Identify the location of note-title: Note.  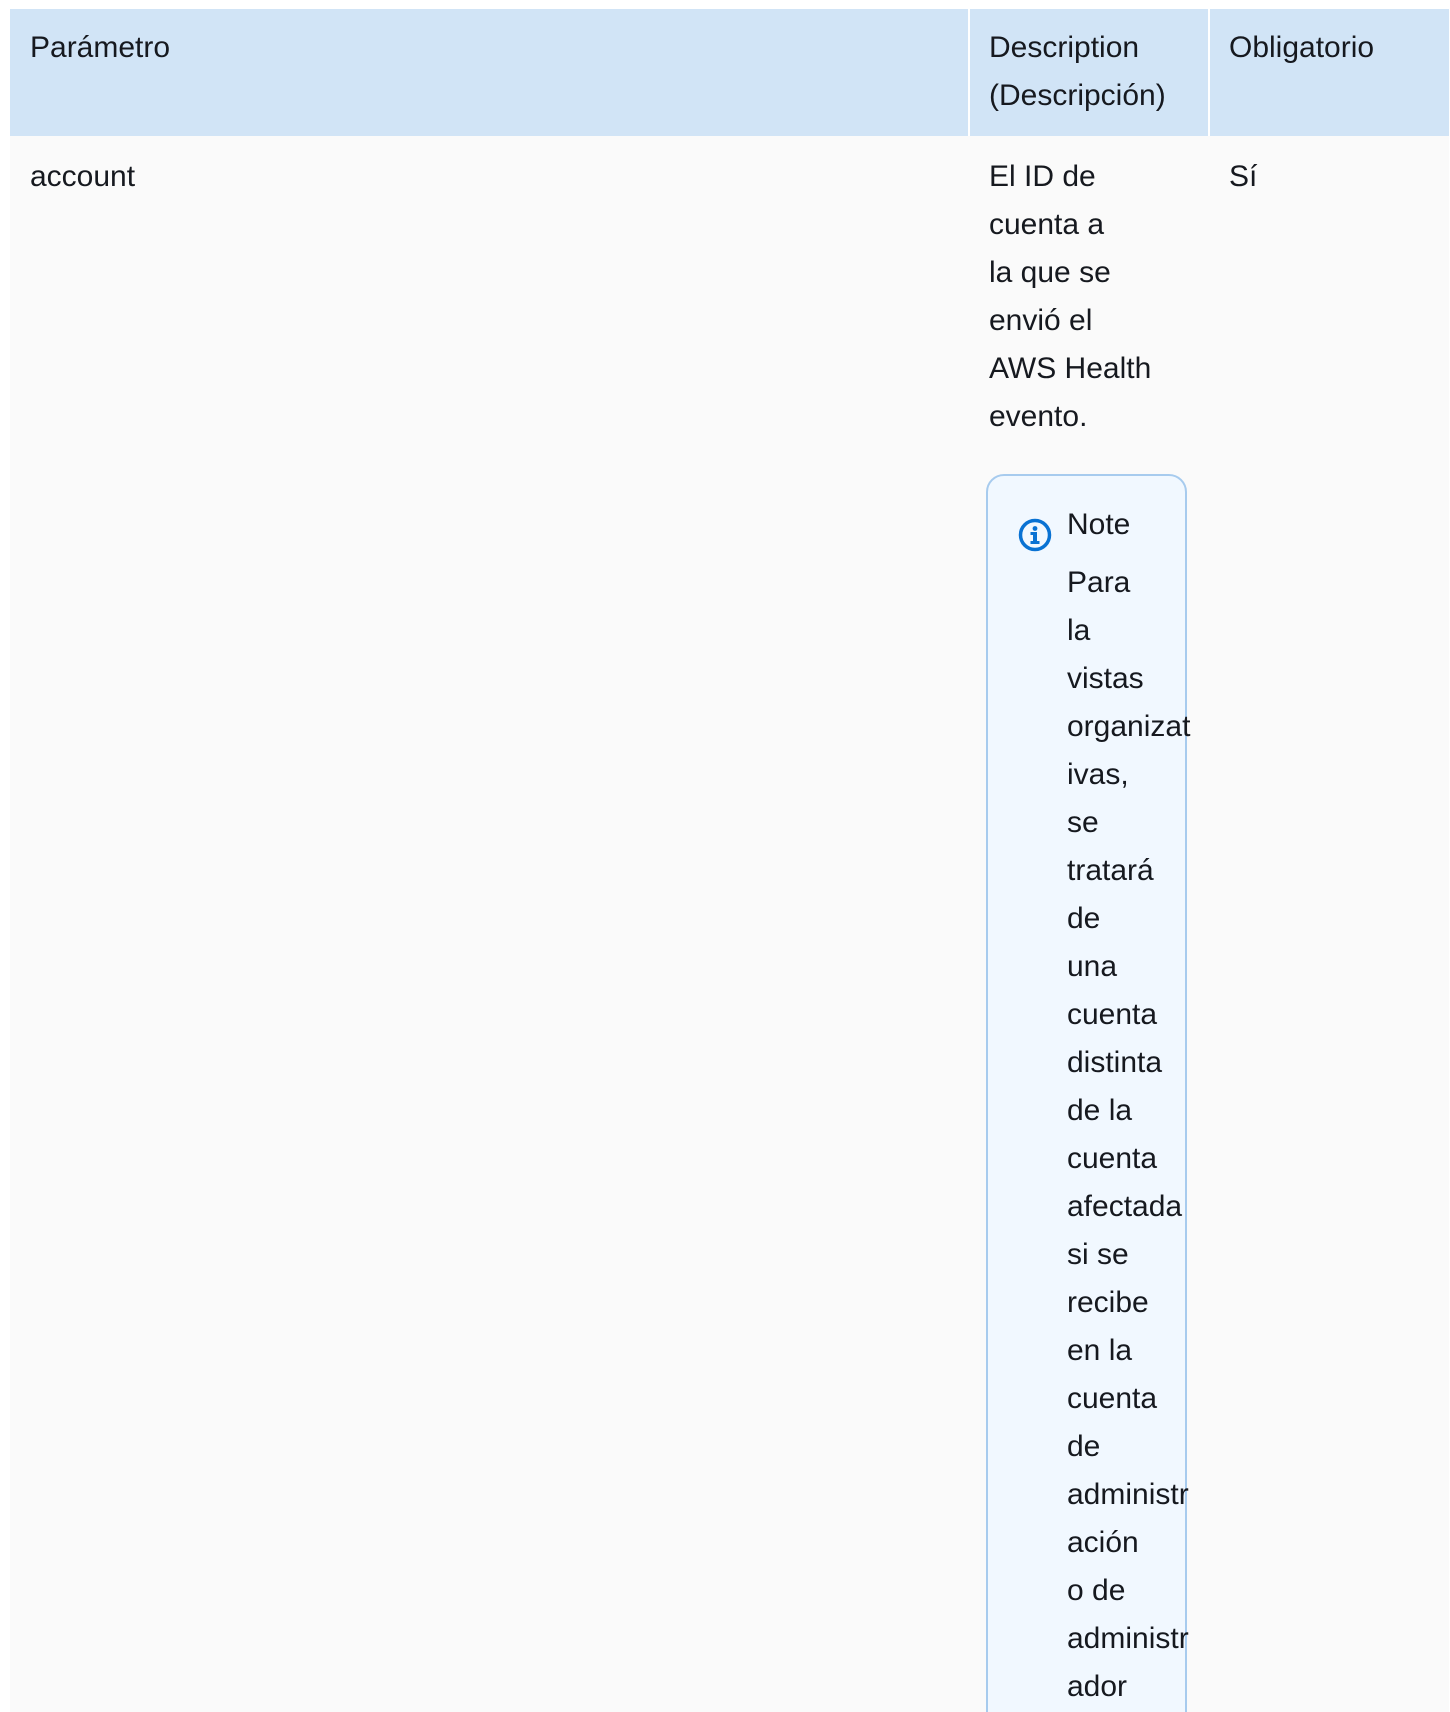
(1099, 524).